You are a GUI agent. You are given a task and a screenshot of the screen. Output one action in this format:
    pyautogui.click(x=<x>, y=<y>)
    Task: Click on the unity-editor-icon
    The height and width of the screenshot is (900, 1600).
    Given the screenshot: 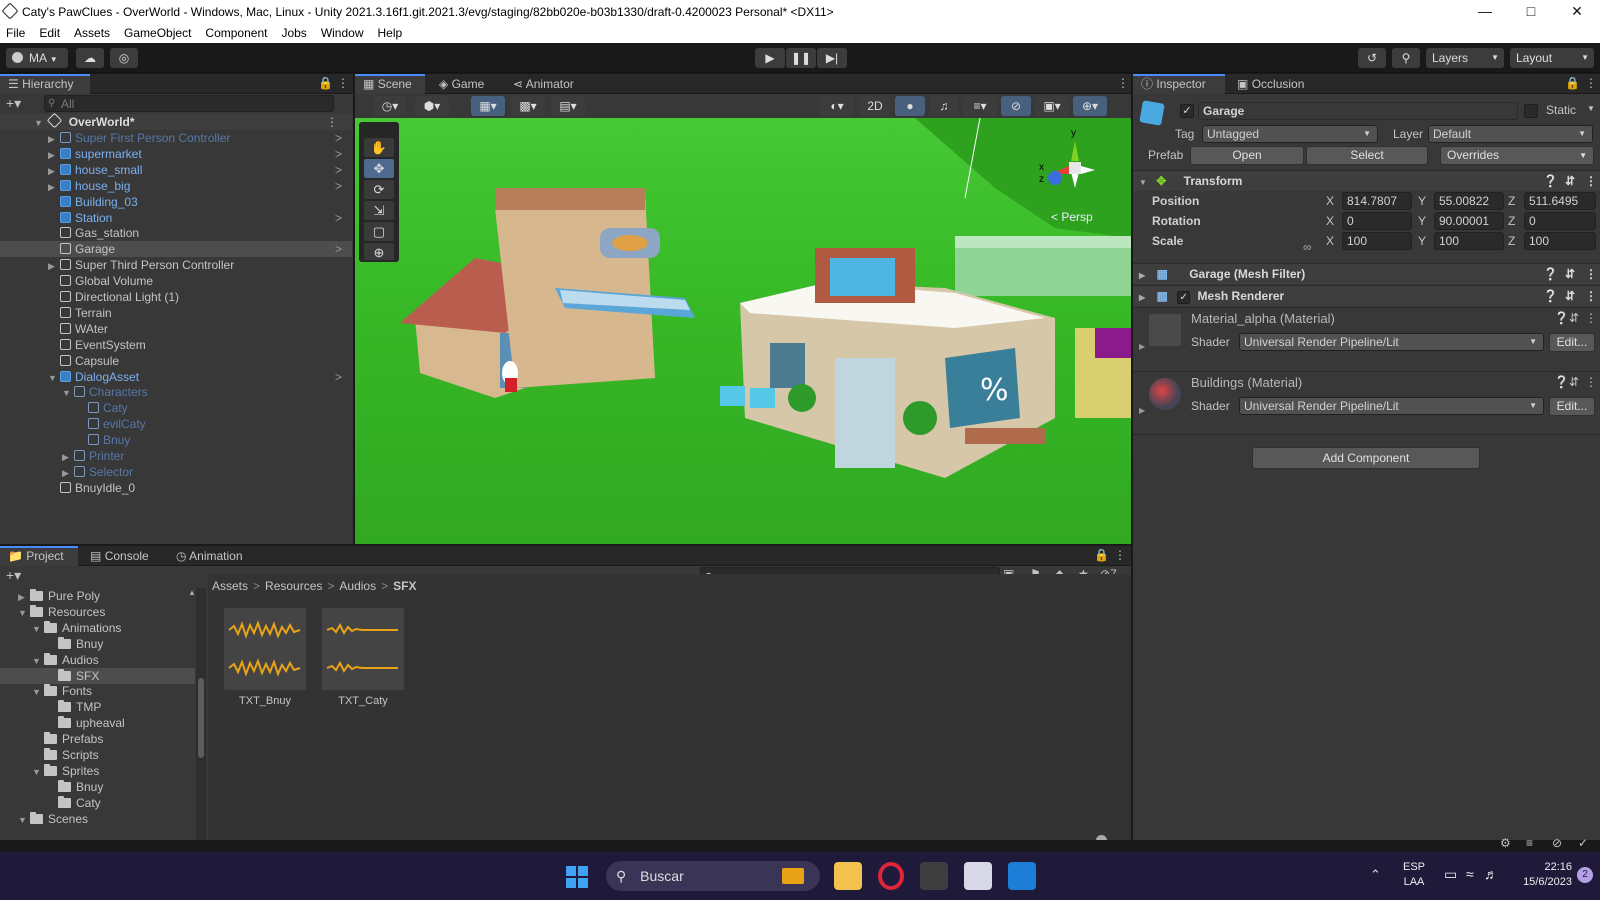 What is the action you would take?
    pyautogui.click(x=978, y=876)
    